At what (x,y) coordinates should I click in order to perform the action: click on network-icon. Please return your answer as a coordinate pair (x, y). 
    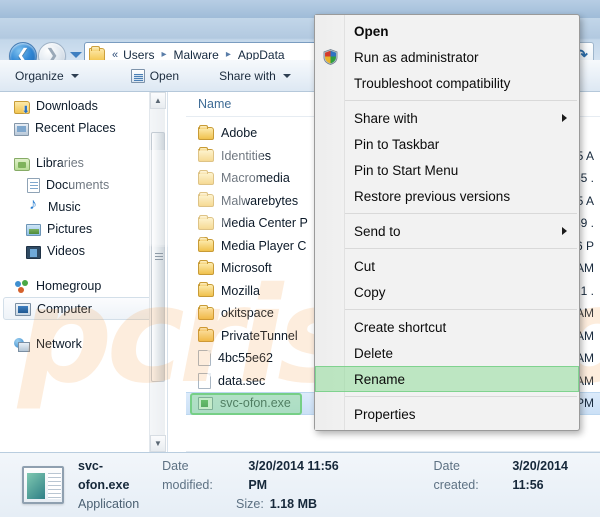
    Looking at the image, I should click on (22, 344).